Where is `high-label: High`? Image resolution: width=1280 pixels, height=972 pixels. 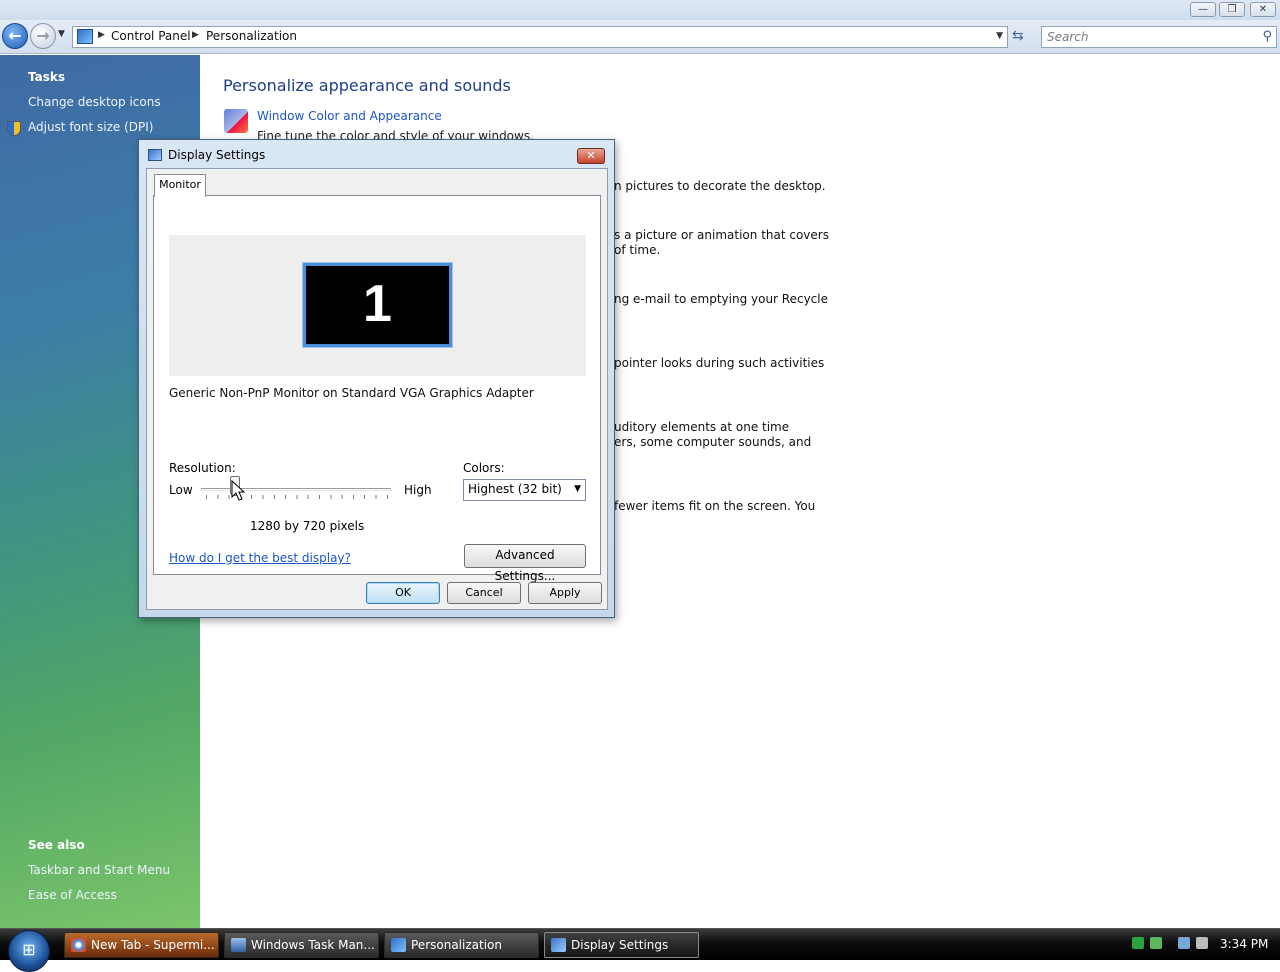 high-label: High is located at coordinates (418, 490).